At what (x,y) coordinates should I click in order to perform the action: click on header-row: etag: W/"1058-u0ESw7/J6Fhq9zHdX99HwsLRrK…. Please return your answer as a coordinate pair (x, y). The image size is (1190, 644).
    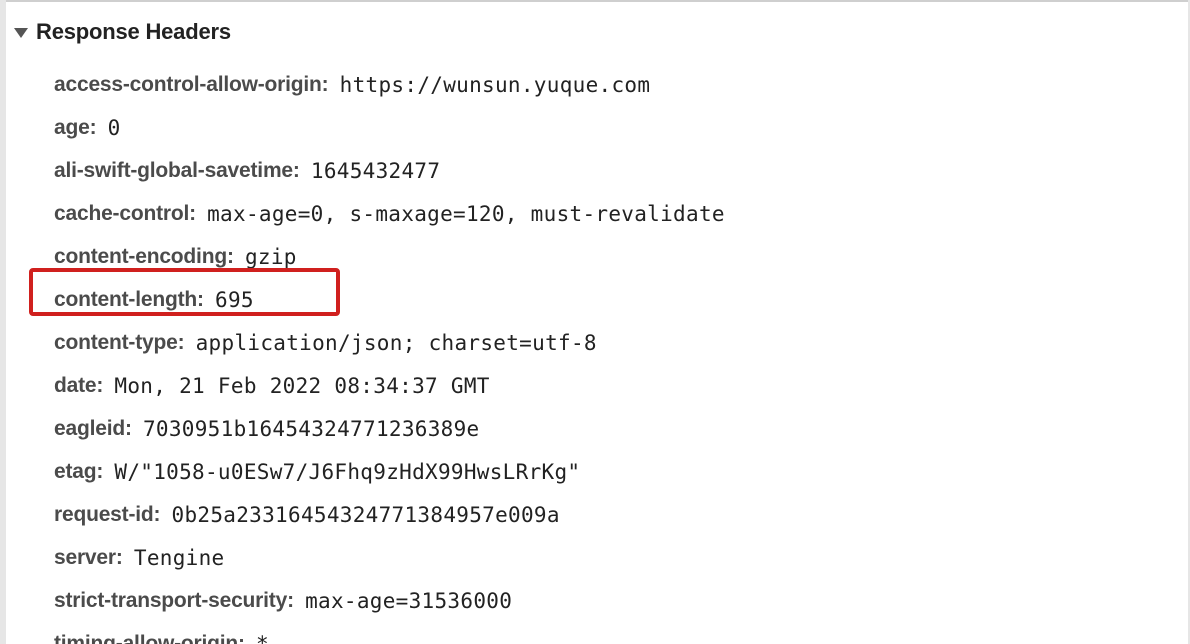
    Looking at the image, I should click on (614, 471).